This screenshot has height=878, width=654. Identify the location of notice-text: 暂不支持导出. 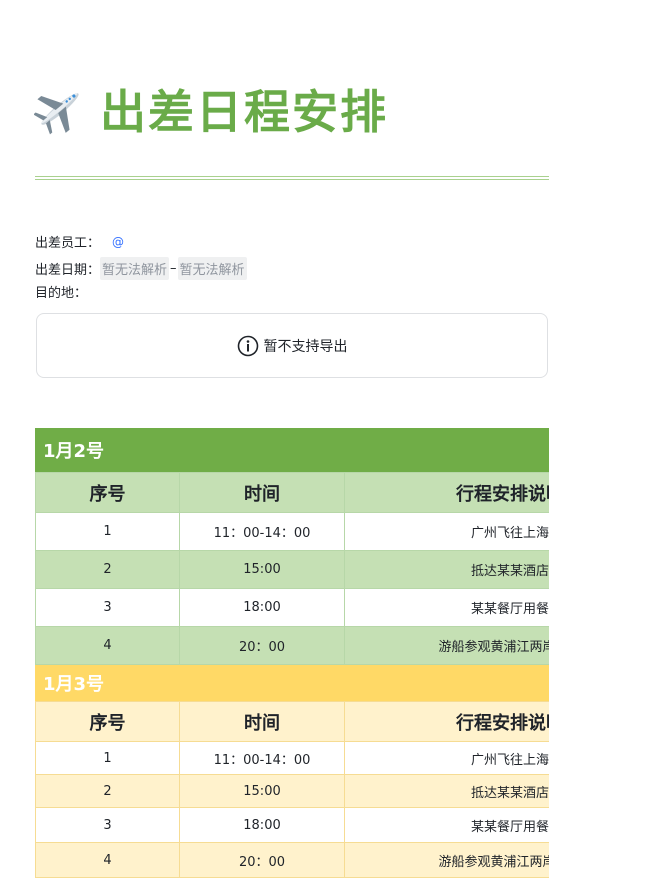
(305, 346).